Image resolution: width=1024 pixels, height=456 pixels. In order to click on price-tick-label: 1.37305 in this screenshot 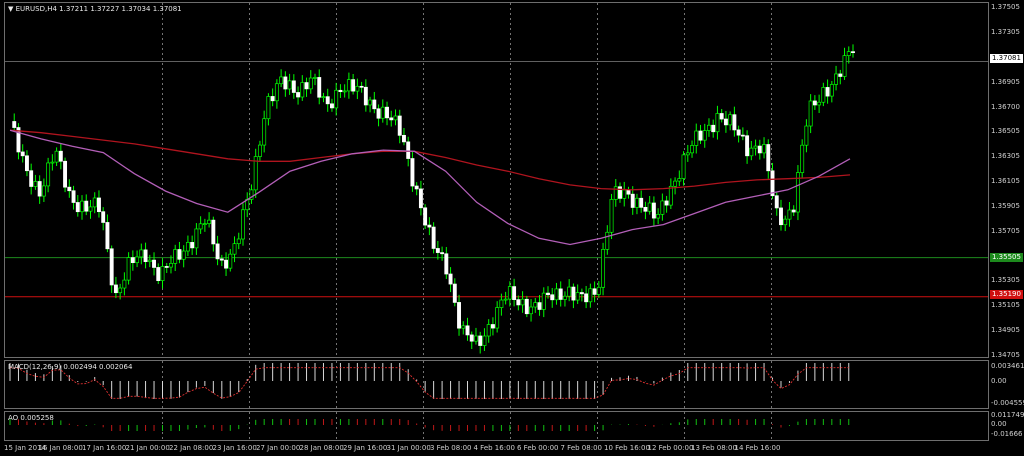, I will do `click(1005, 31)`.